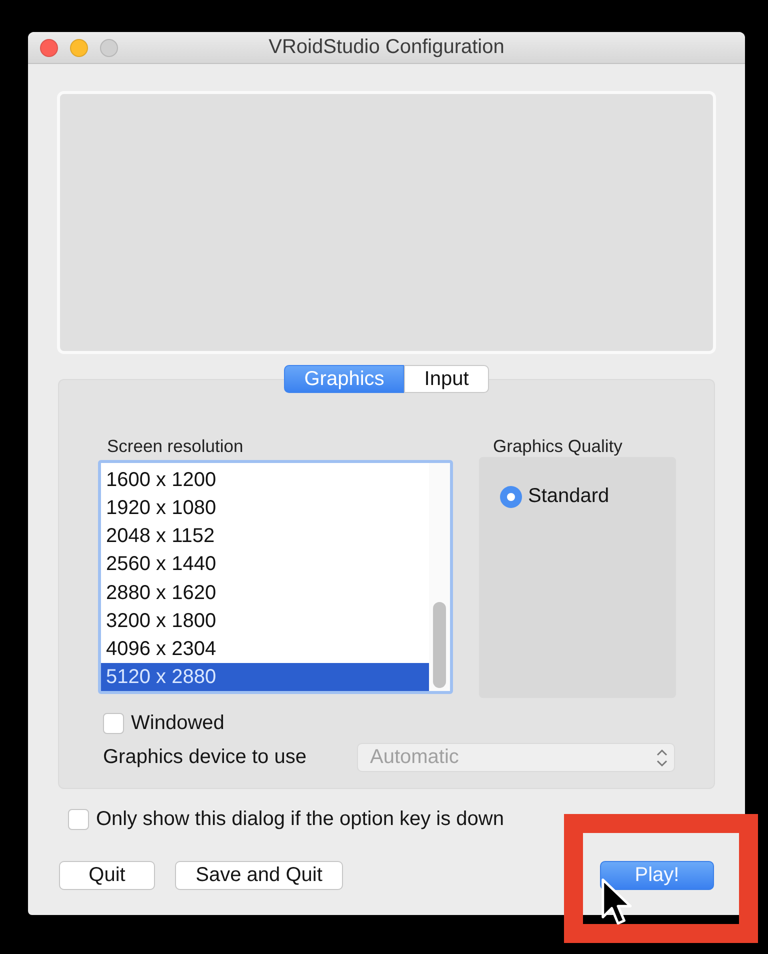 The width and height of the screenshot is (768, 954). I want to click on list-item: 2560 x 1440, so click(265, 564).